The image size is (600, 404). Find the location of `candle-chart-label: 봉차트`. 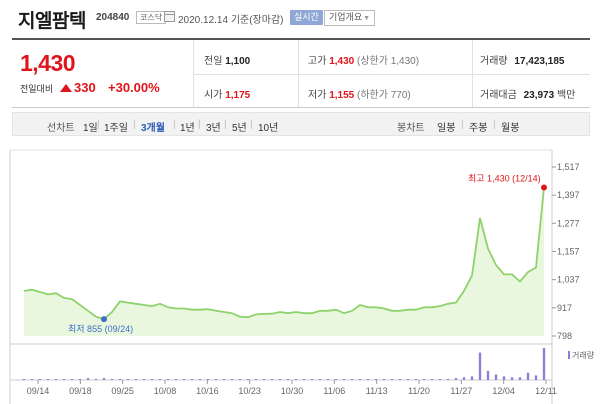

candle-chart-label: 봉차트 is located at coordinates (411, 128).